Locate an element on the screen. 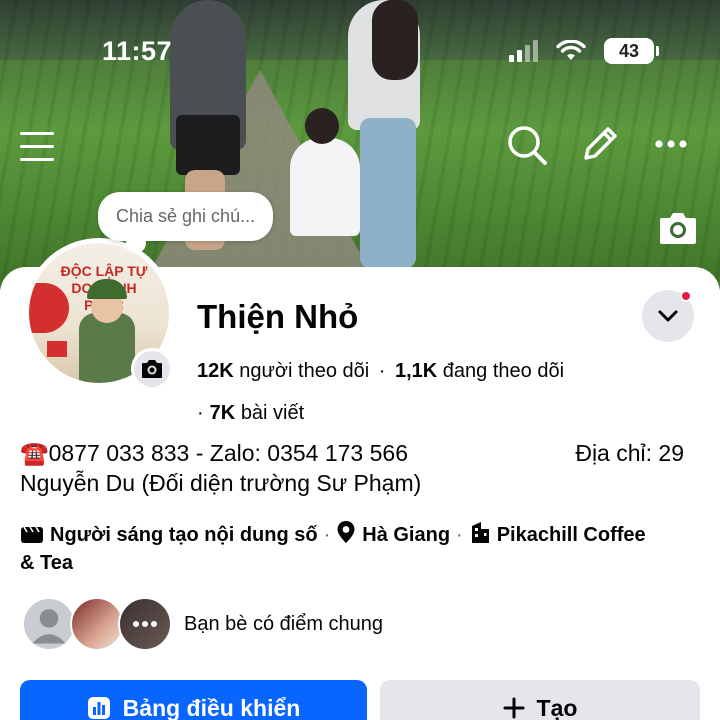 This screenshot has width=720, height=720. mutual-friends-label: Bạn bè có điểm chung is located at coordinates (284, 623).